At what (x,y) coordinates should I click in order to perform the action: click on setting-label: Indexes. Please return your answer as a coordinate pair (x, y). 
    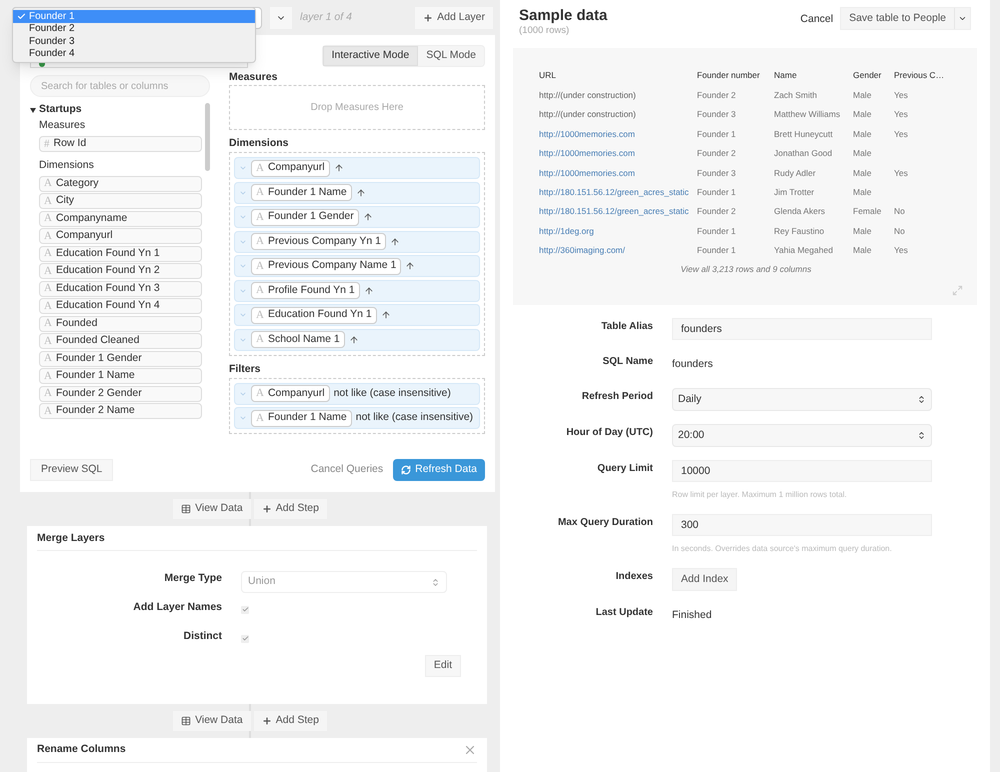
    Looking at the image, I should click on (633, 577).